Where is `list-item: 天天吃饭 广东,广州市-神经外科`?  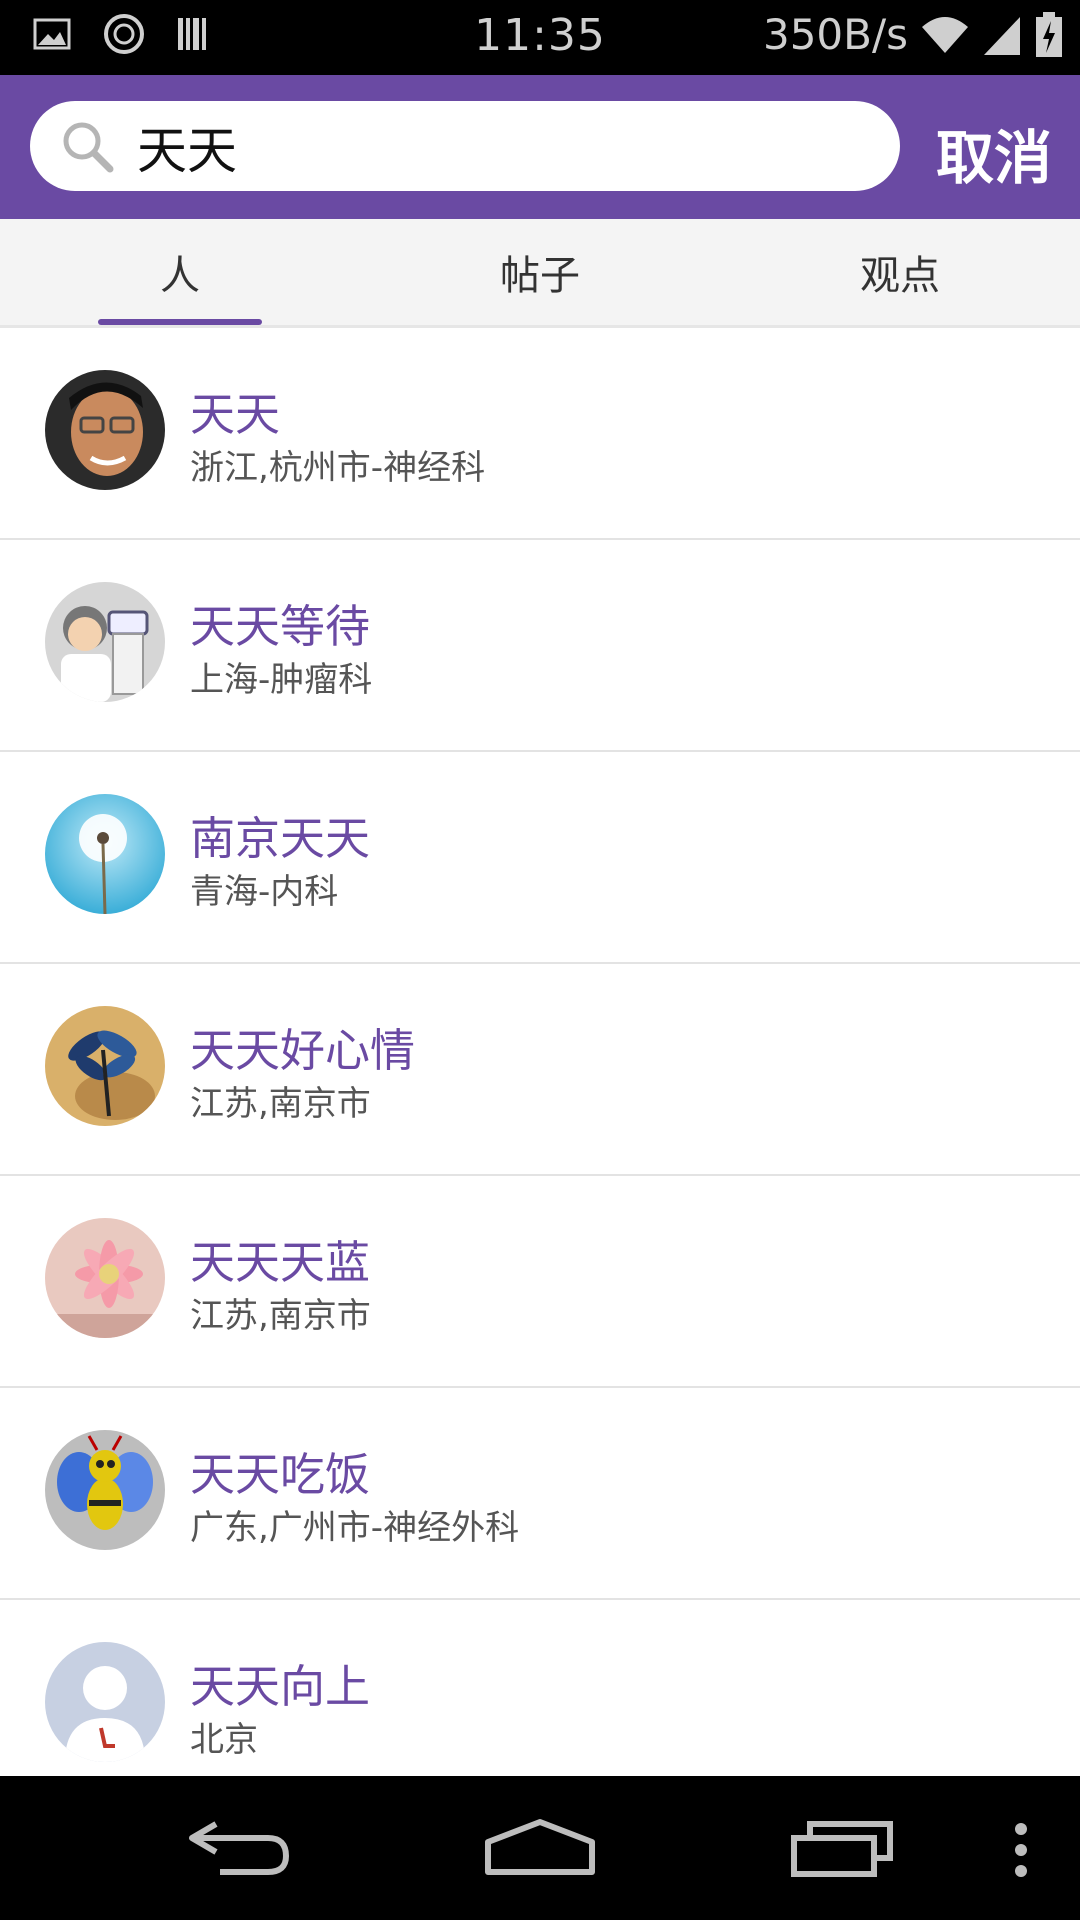
list-item: 天天吃饭 广东,广州市-神经外科 is located at coordinates (540, 1494).